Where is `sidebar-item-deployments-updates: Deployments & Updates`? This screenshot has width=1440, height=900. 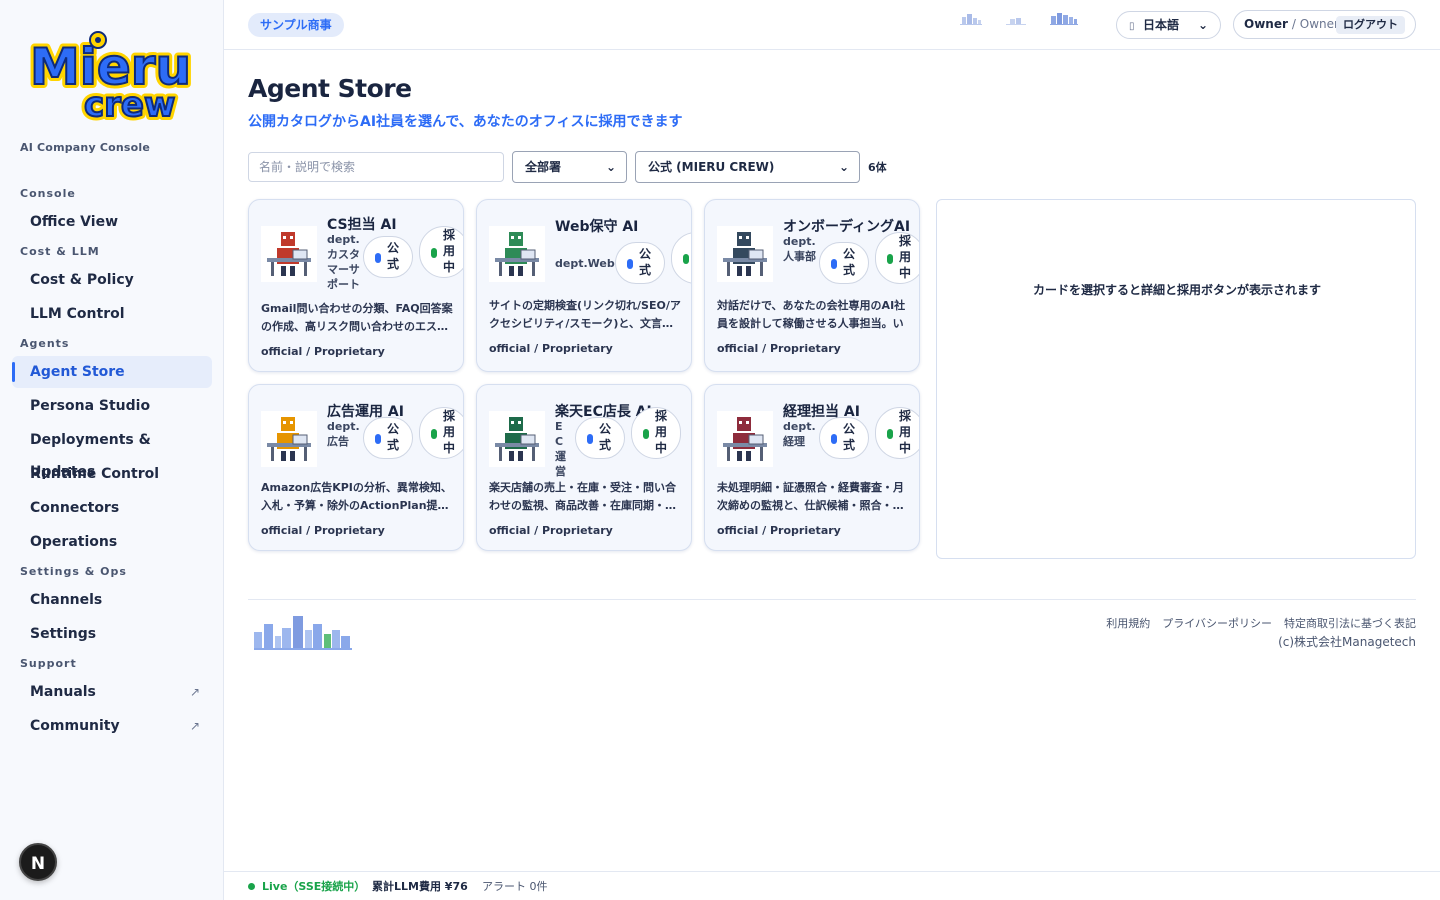 sidebar-item-deployments-updates: Deployments & Updates is located at coordinates (112, 452).